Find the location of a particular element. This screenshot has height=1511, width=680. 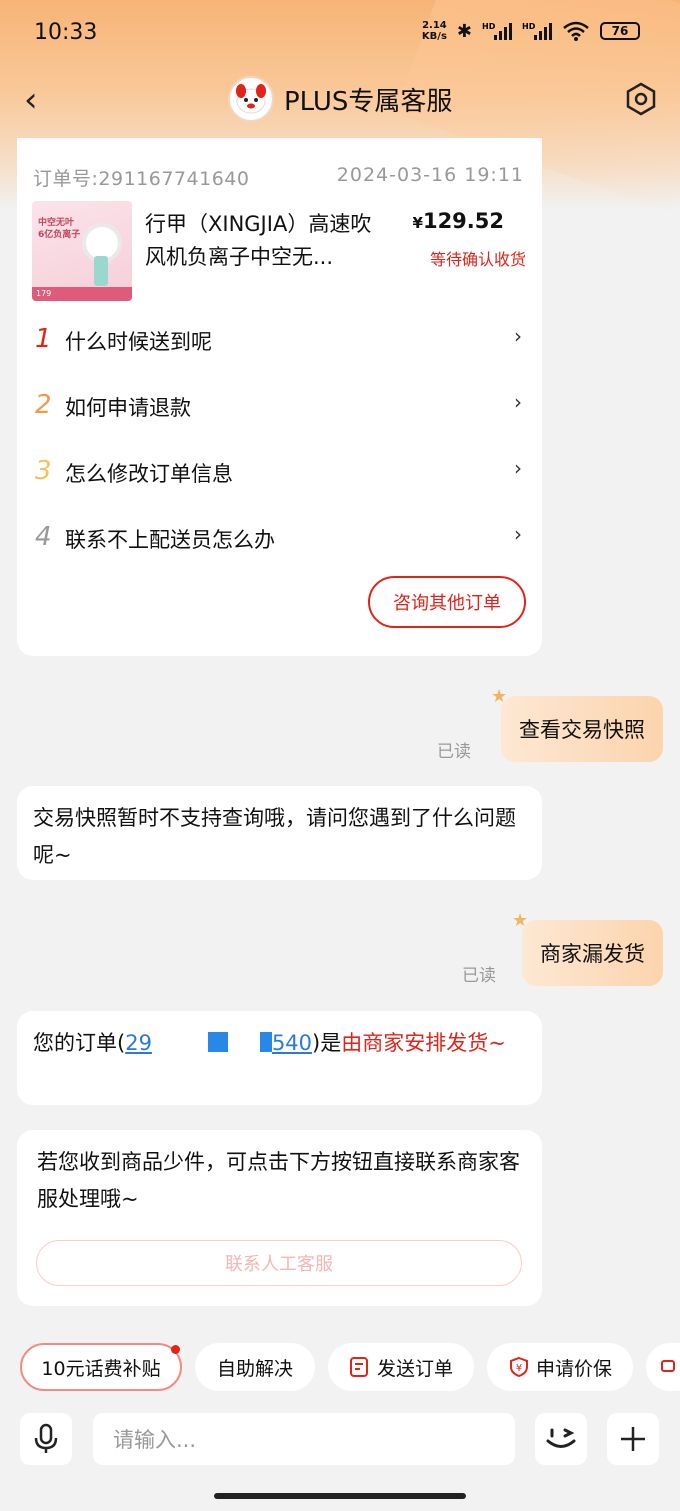

home-indicator is located at coordinates (340, 1496).